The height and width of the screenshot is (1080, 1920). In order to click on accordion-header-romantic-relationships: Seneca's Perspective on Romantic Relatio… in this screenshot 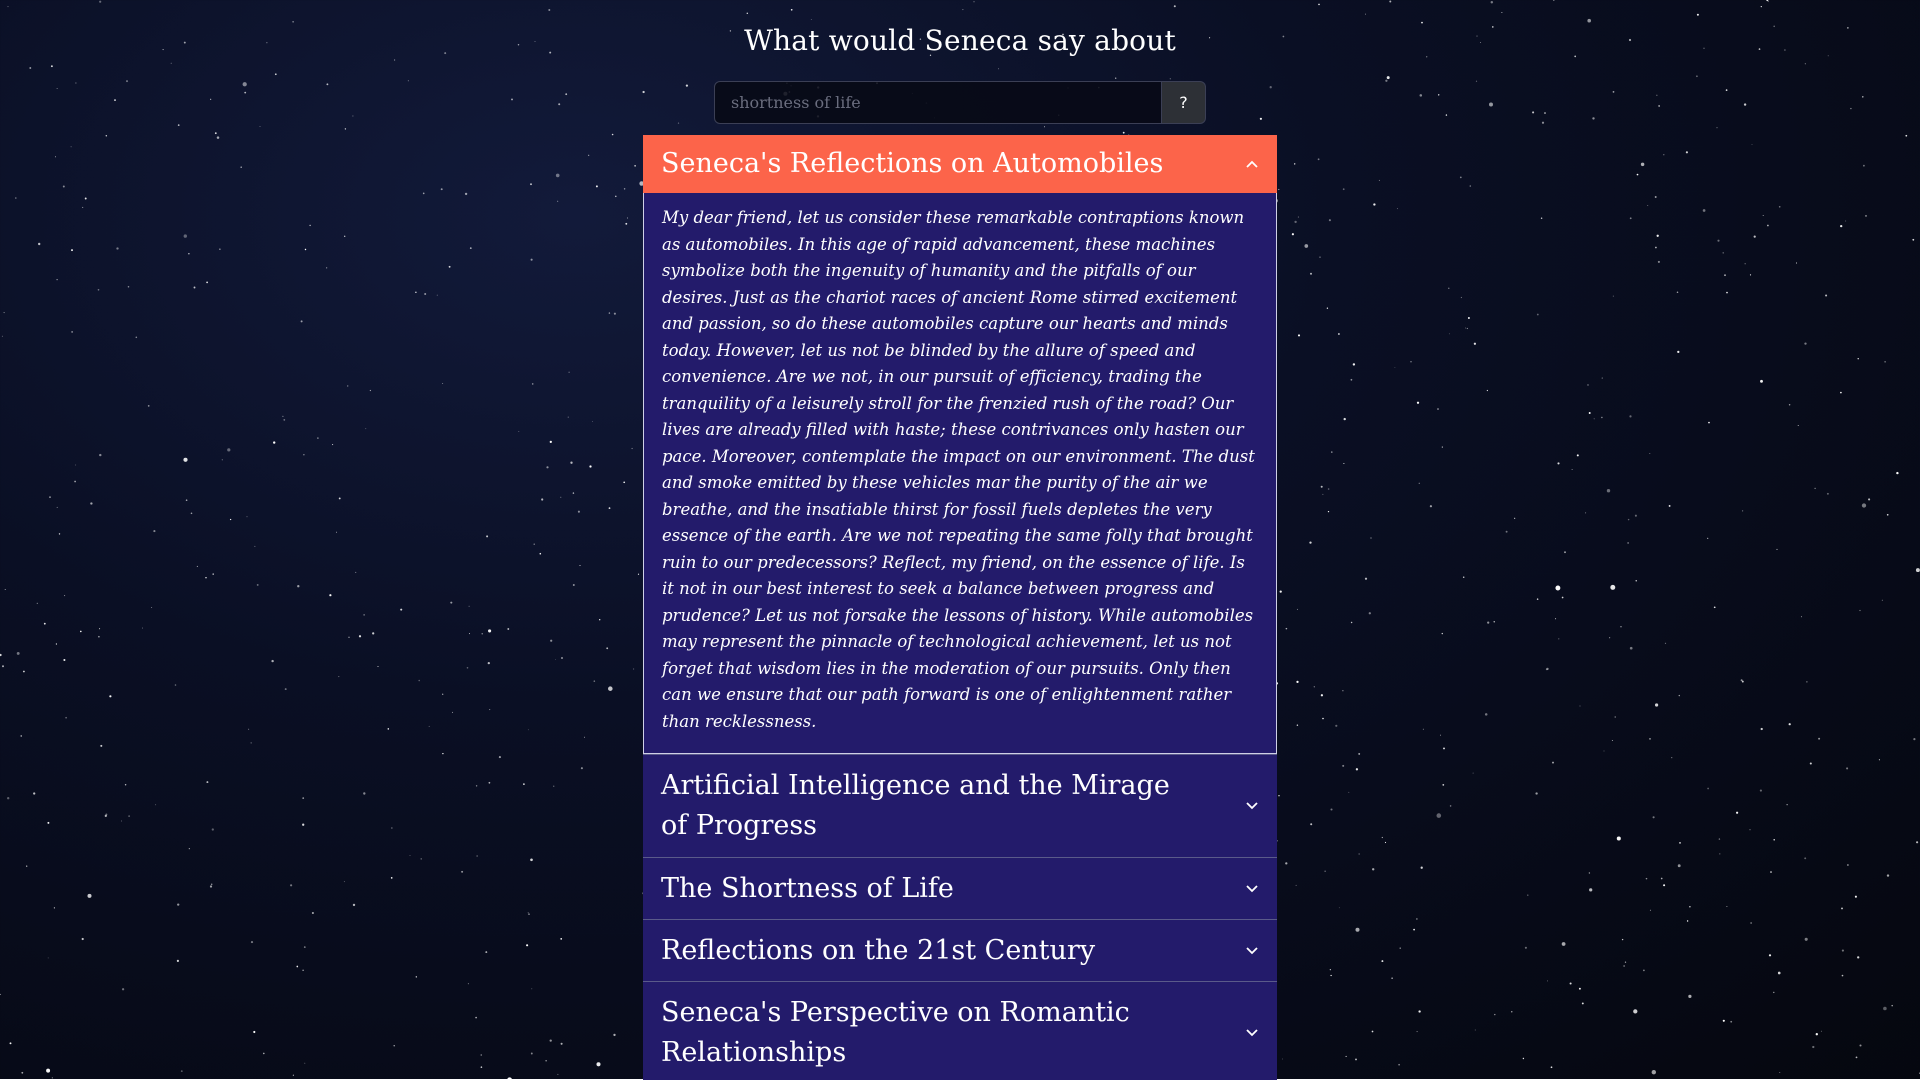, I will do `click(960, 1031)`.